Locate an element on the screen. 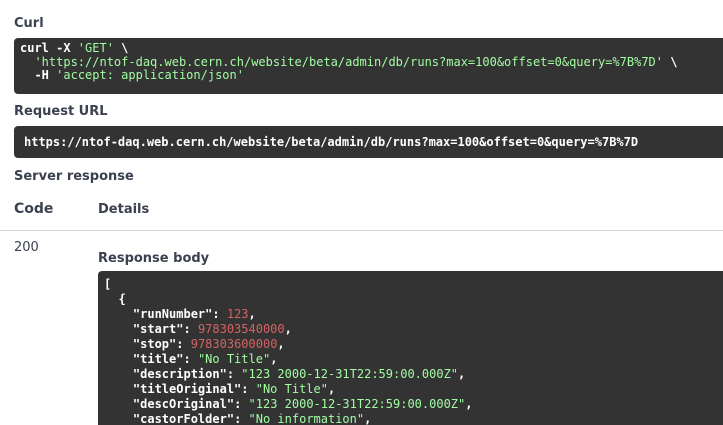 Image resolution: width=723 pixels, height=425 pixels. json-field: "titleOriginal": "No Title", is located at coordinates (234, 389).